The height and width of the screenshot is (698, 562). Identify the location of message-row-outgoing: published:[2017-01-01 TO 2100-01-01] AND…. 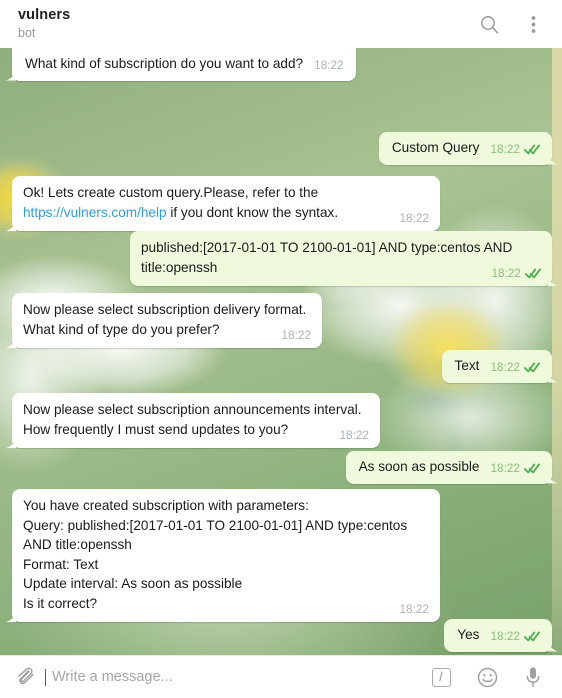
(341, 258).